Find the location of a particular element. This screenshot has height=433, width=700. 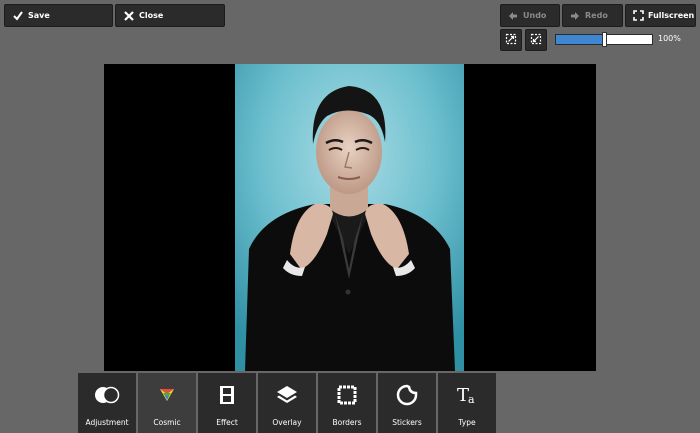

tool-cosmic: Cosmic is located at coordinates (167, 403).